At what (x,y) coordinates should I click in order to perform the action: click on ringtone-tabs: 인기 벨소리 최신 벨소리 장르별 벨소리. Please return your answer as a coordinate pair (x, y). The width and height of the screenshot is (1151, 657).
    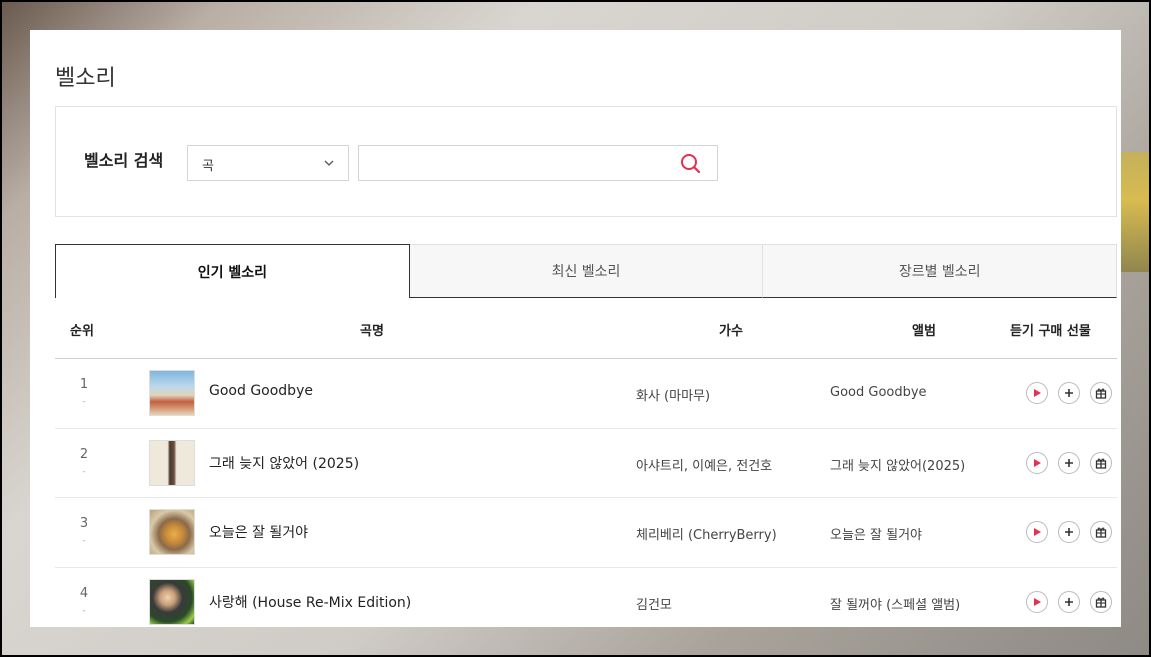
    Looking at the image, I should click on (586, 271).